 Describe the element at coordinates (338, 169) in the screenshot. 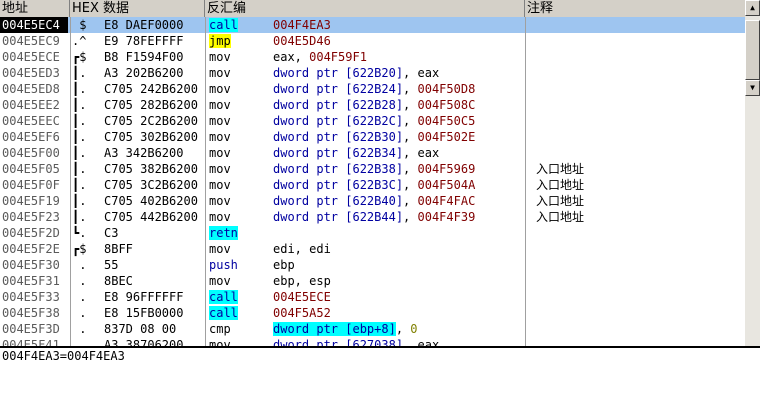

I see `operand-token: dword ptr [622B38]` at that location.